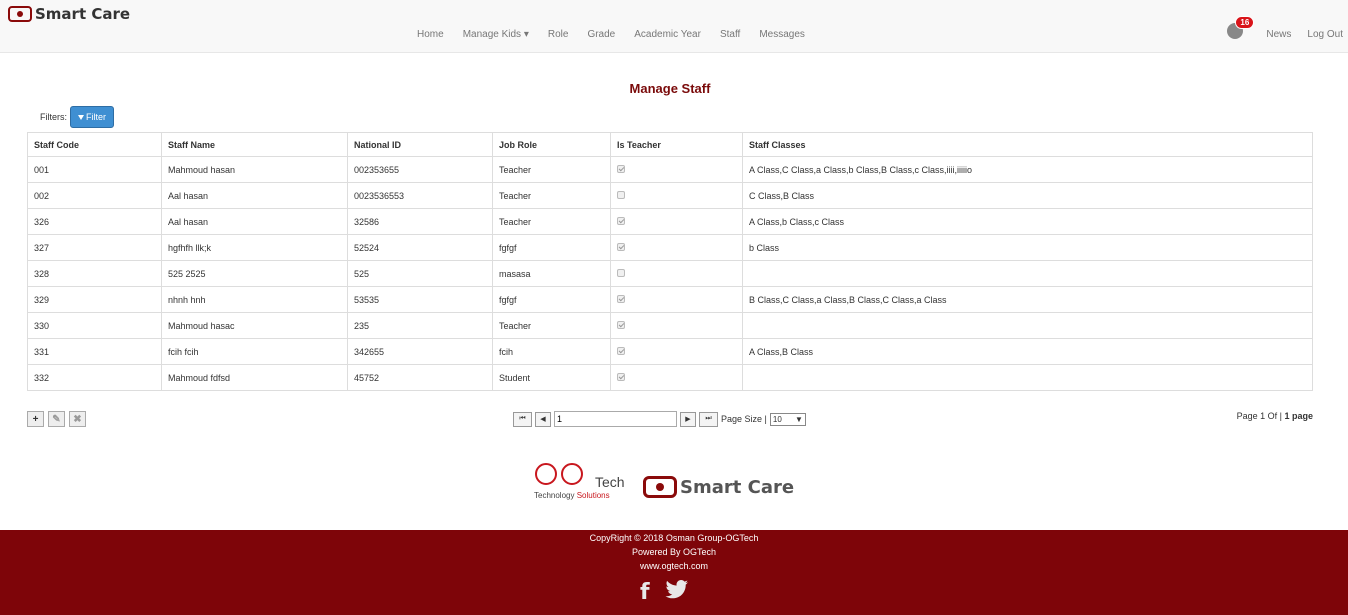 The image size is (1348, 615). Describe the element at coordinates (558, 34) in the screenshot. I see `nav-role: Role` at that location.